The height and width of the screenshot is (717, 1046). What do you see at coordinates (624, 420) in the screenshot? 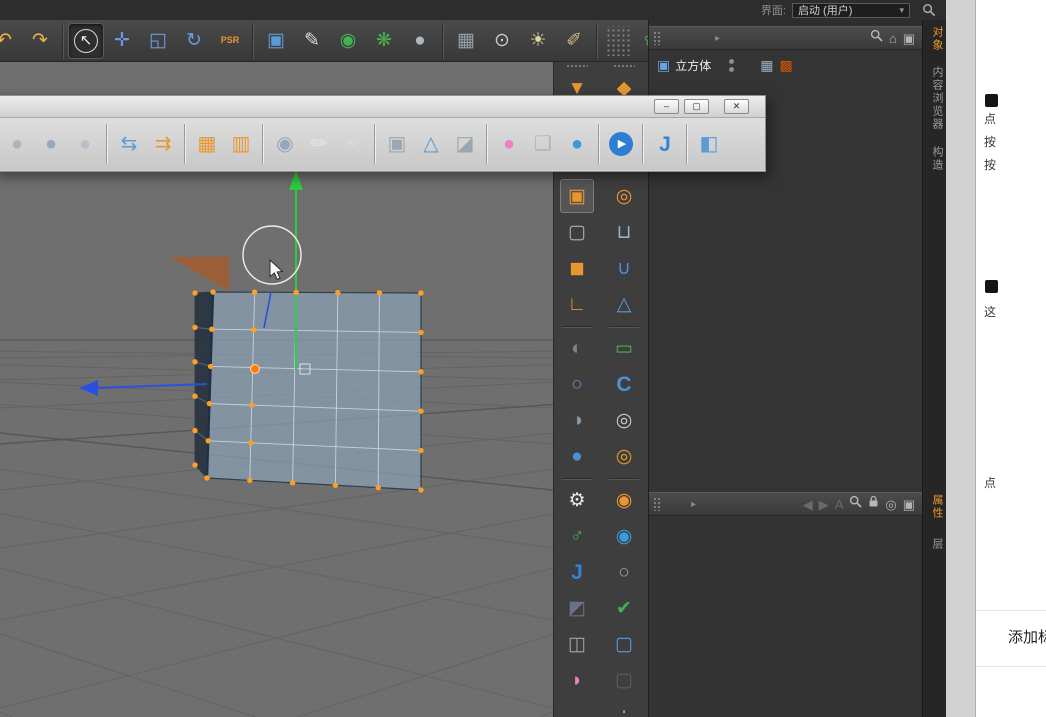
I see `snap-icon: ◎` at bounding box center [624, 420].